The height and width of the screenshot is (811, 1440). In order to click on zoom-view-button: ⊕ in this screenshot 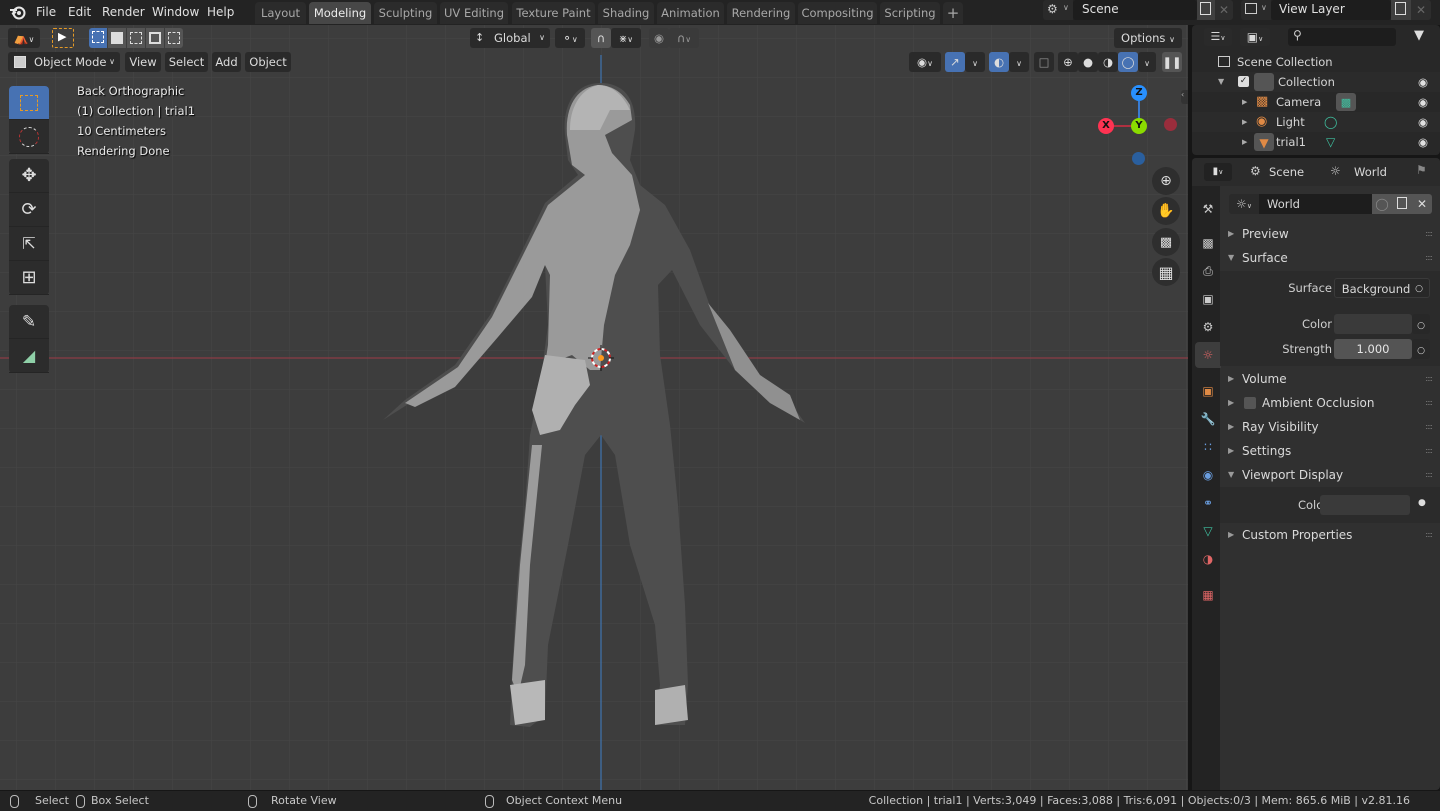, I will do `click(1166, 181)`.